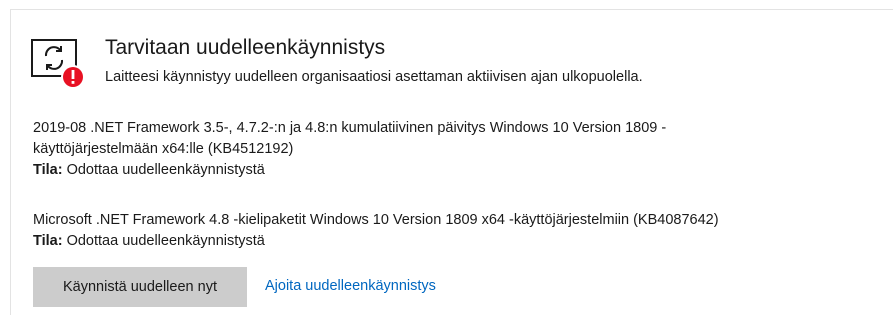  Describe the element at coordinates (451, 9) in the screenshot. I see `panel-border-top` at that location.